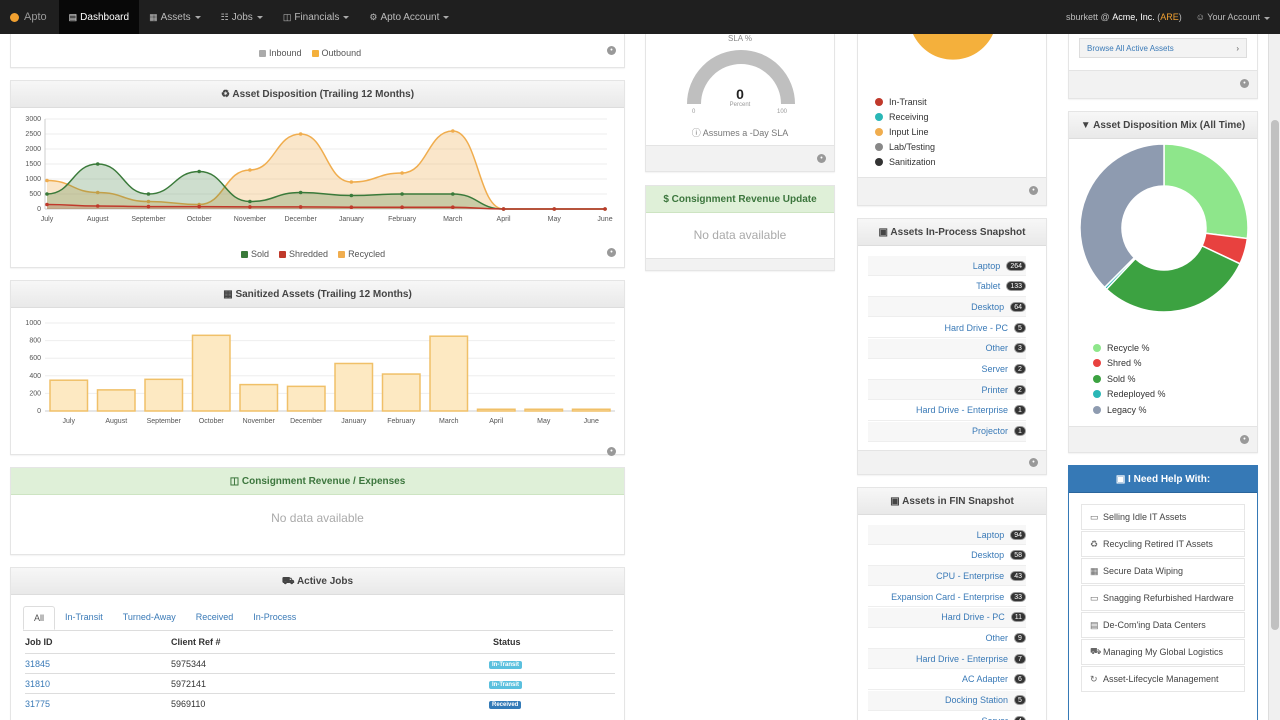  What do you see at coordinates (1163, 598) in the screenshot?
I see `help-item-refurbished: ▭ Snagging Refurbished Hardware` at bounding box center [1163, 598].